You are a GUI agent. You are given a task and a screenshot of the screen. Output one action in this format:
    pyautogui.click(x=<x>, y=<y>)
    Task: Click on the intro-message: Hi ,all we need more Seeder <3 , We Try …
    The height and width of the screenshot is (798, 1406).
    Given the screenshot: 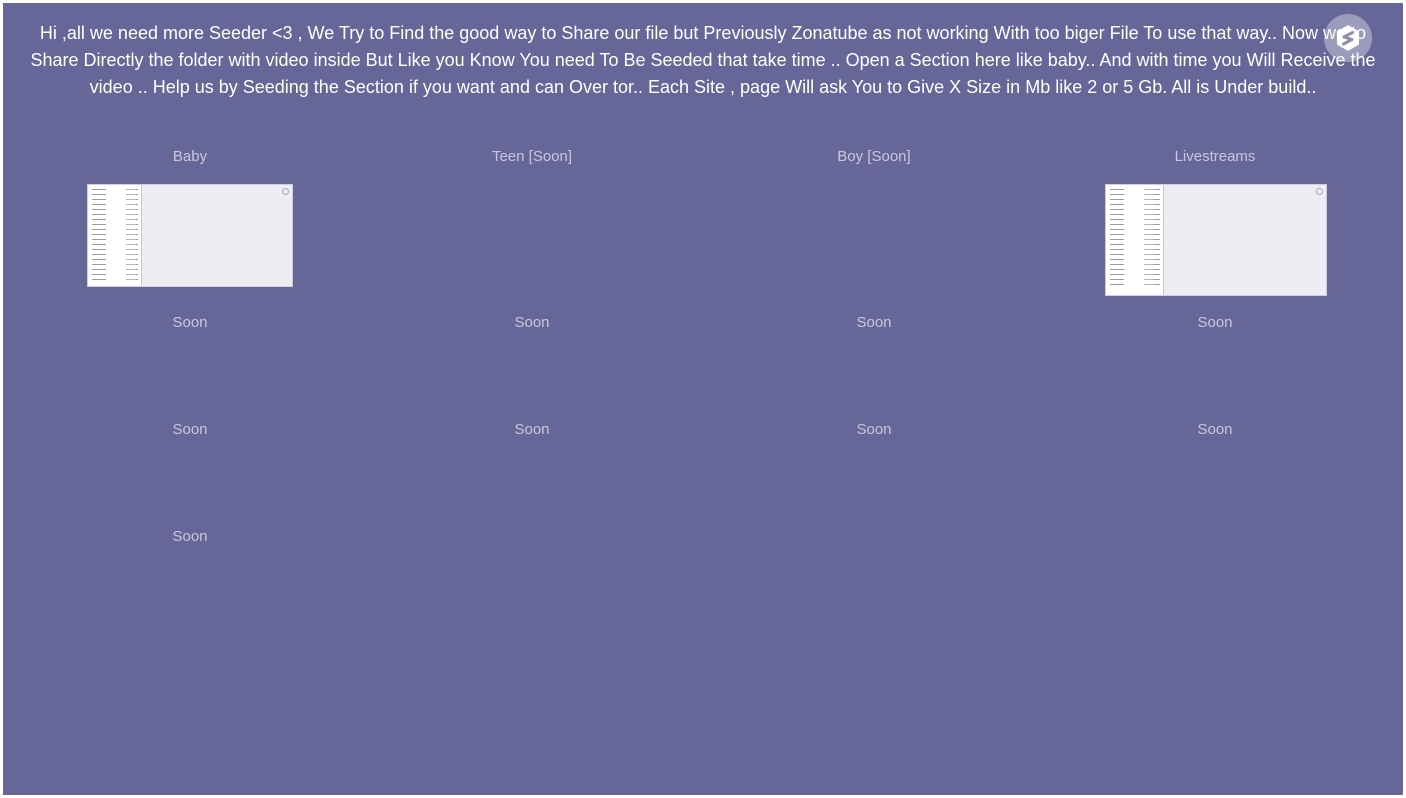 What is the action you would take?
    pyautogui.click(x=703, y=60)
    